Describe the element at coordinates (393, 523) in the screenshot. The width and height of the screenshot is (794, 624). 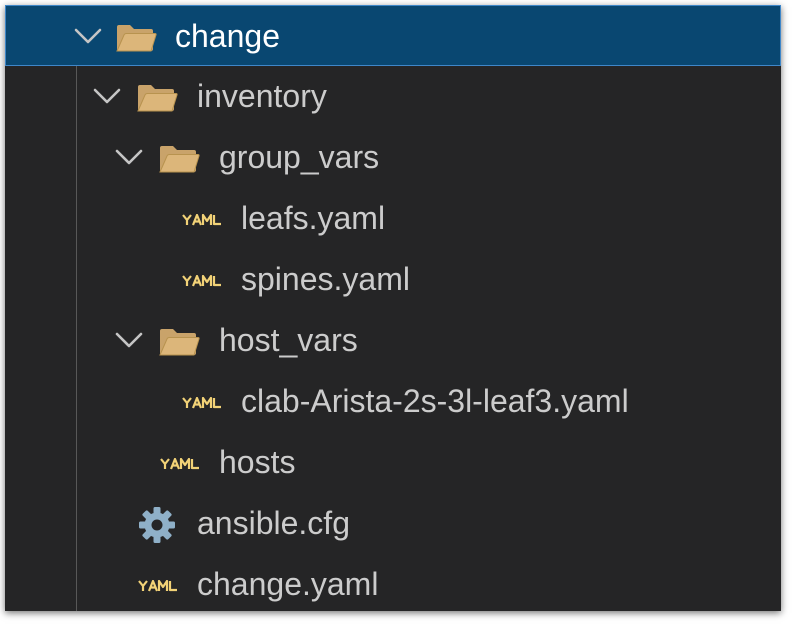
I see `tree-item-ansible-cfg: ansible.cfg` at that location.